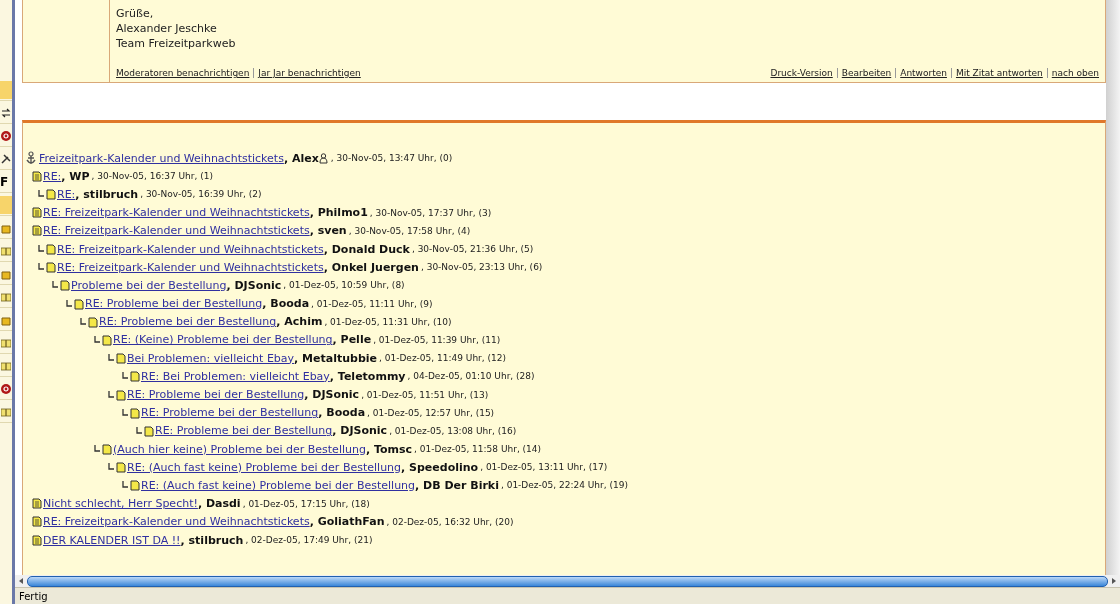 The image size is (1120, 604). I want to click on post-author: , Donald Duck, so click(366, 249).